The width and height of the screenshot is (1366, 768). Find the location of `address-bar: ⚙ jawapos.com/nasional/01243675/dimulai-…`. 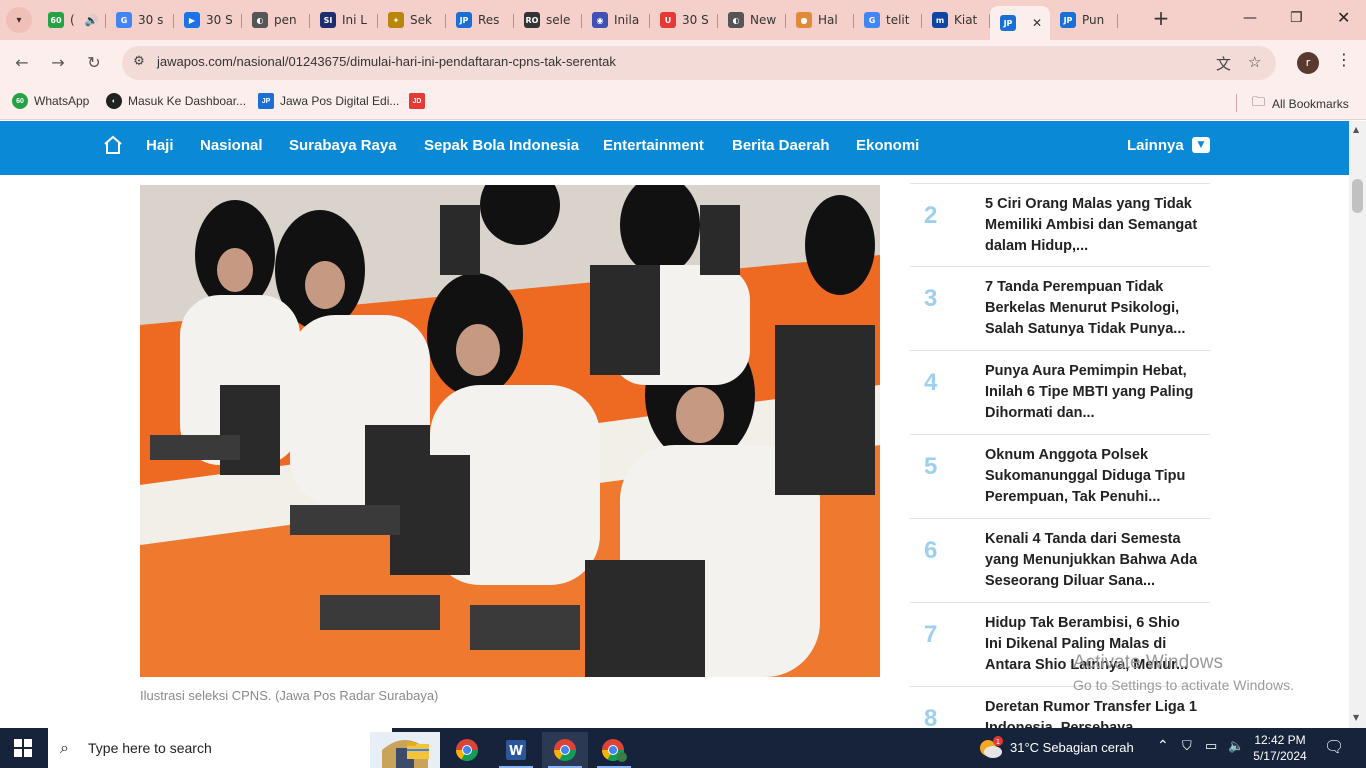

address-bar: ⚙ jawapos.com/nasional/01243675/dimulai-… is located at coordinates (699, 63).